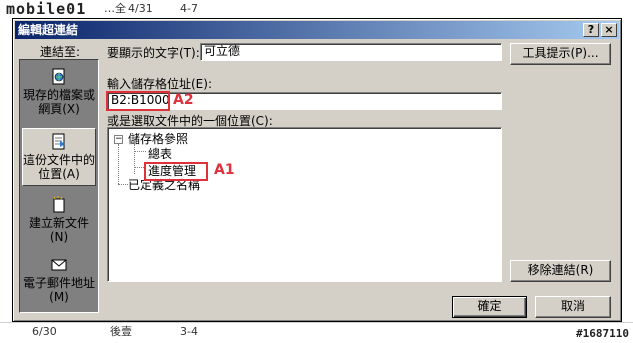 The width and height of the screenshot is (633, 343). Describe the element at coordinates (44, 331) in the screenshot. I see `spreadsheet-cell: 6/30` at that location.